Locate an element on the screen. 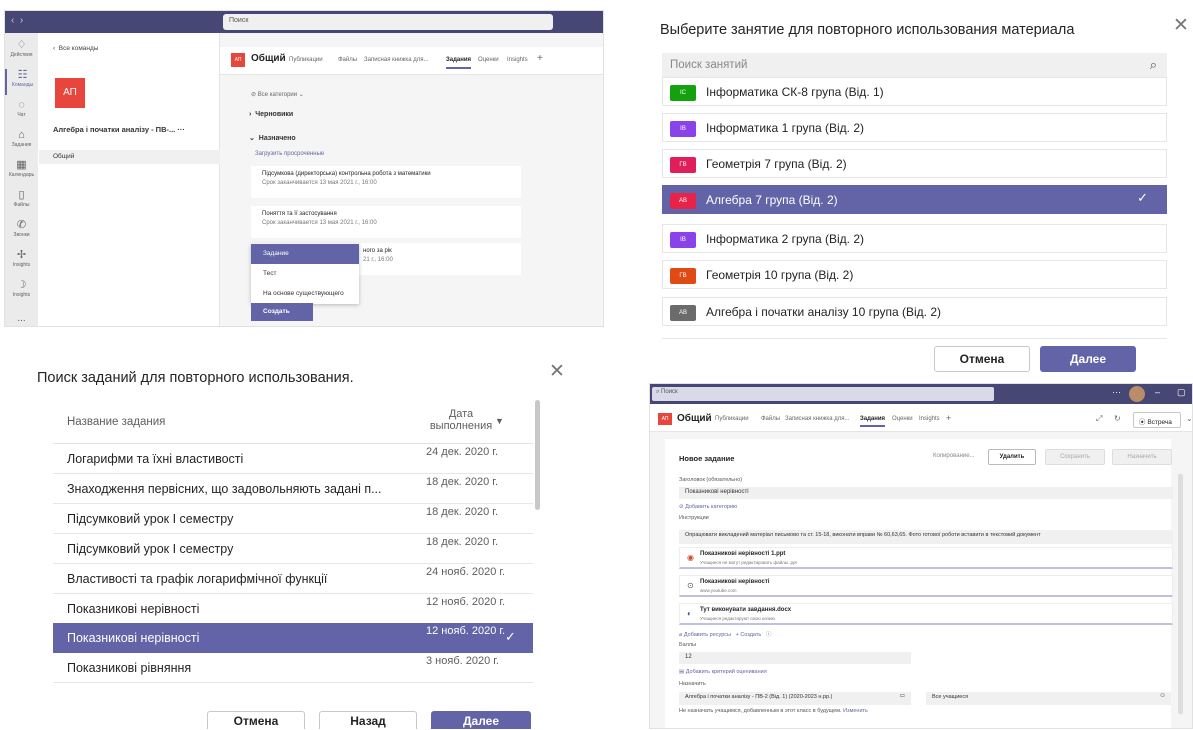 This screenshot has width=1193, height=730. rail-item-assignments: ⌂ Задания is located at coordinates (21, 142).